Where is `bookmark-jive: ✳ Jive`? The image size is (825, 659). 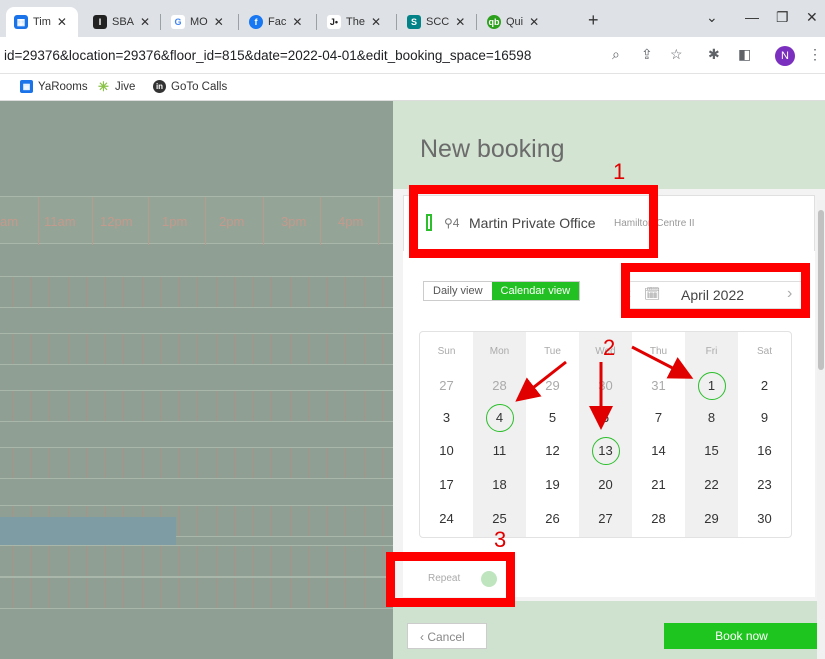 bookmark-jive: ✳ Jive is located at coordinates (116, 86).